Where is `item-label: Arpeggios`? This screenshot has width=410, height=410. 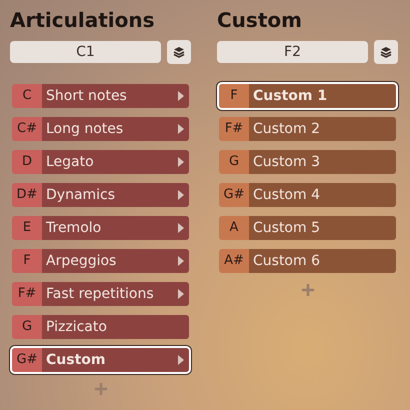
item-label: Arpeggios is located at coordinates (81, 261).